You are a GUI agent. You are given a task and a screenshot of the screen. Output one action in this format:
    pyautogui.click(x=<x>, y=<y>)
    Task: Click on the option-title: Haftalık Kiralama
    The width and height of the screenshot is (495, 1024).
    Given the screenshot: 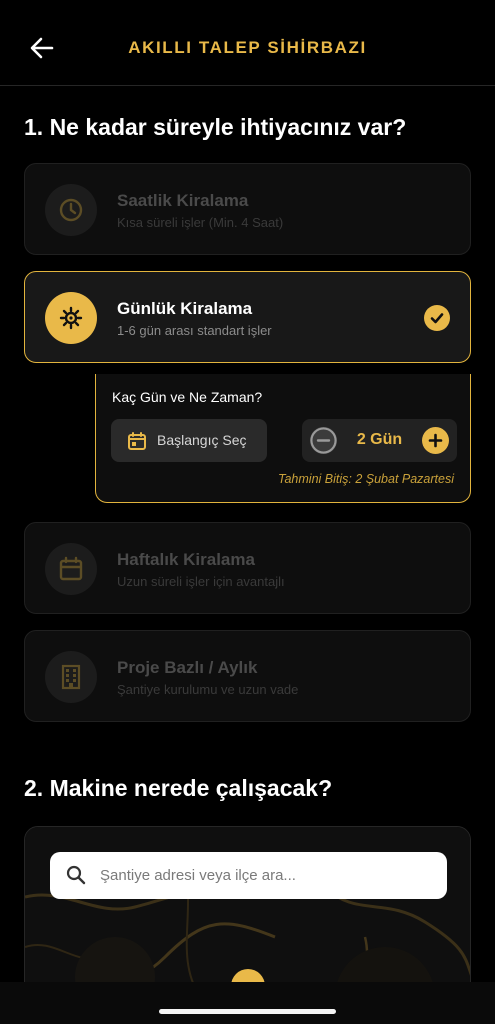 What is the action you would take?
    pyautogui.click(x=186, y=559)
    